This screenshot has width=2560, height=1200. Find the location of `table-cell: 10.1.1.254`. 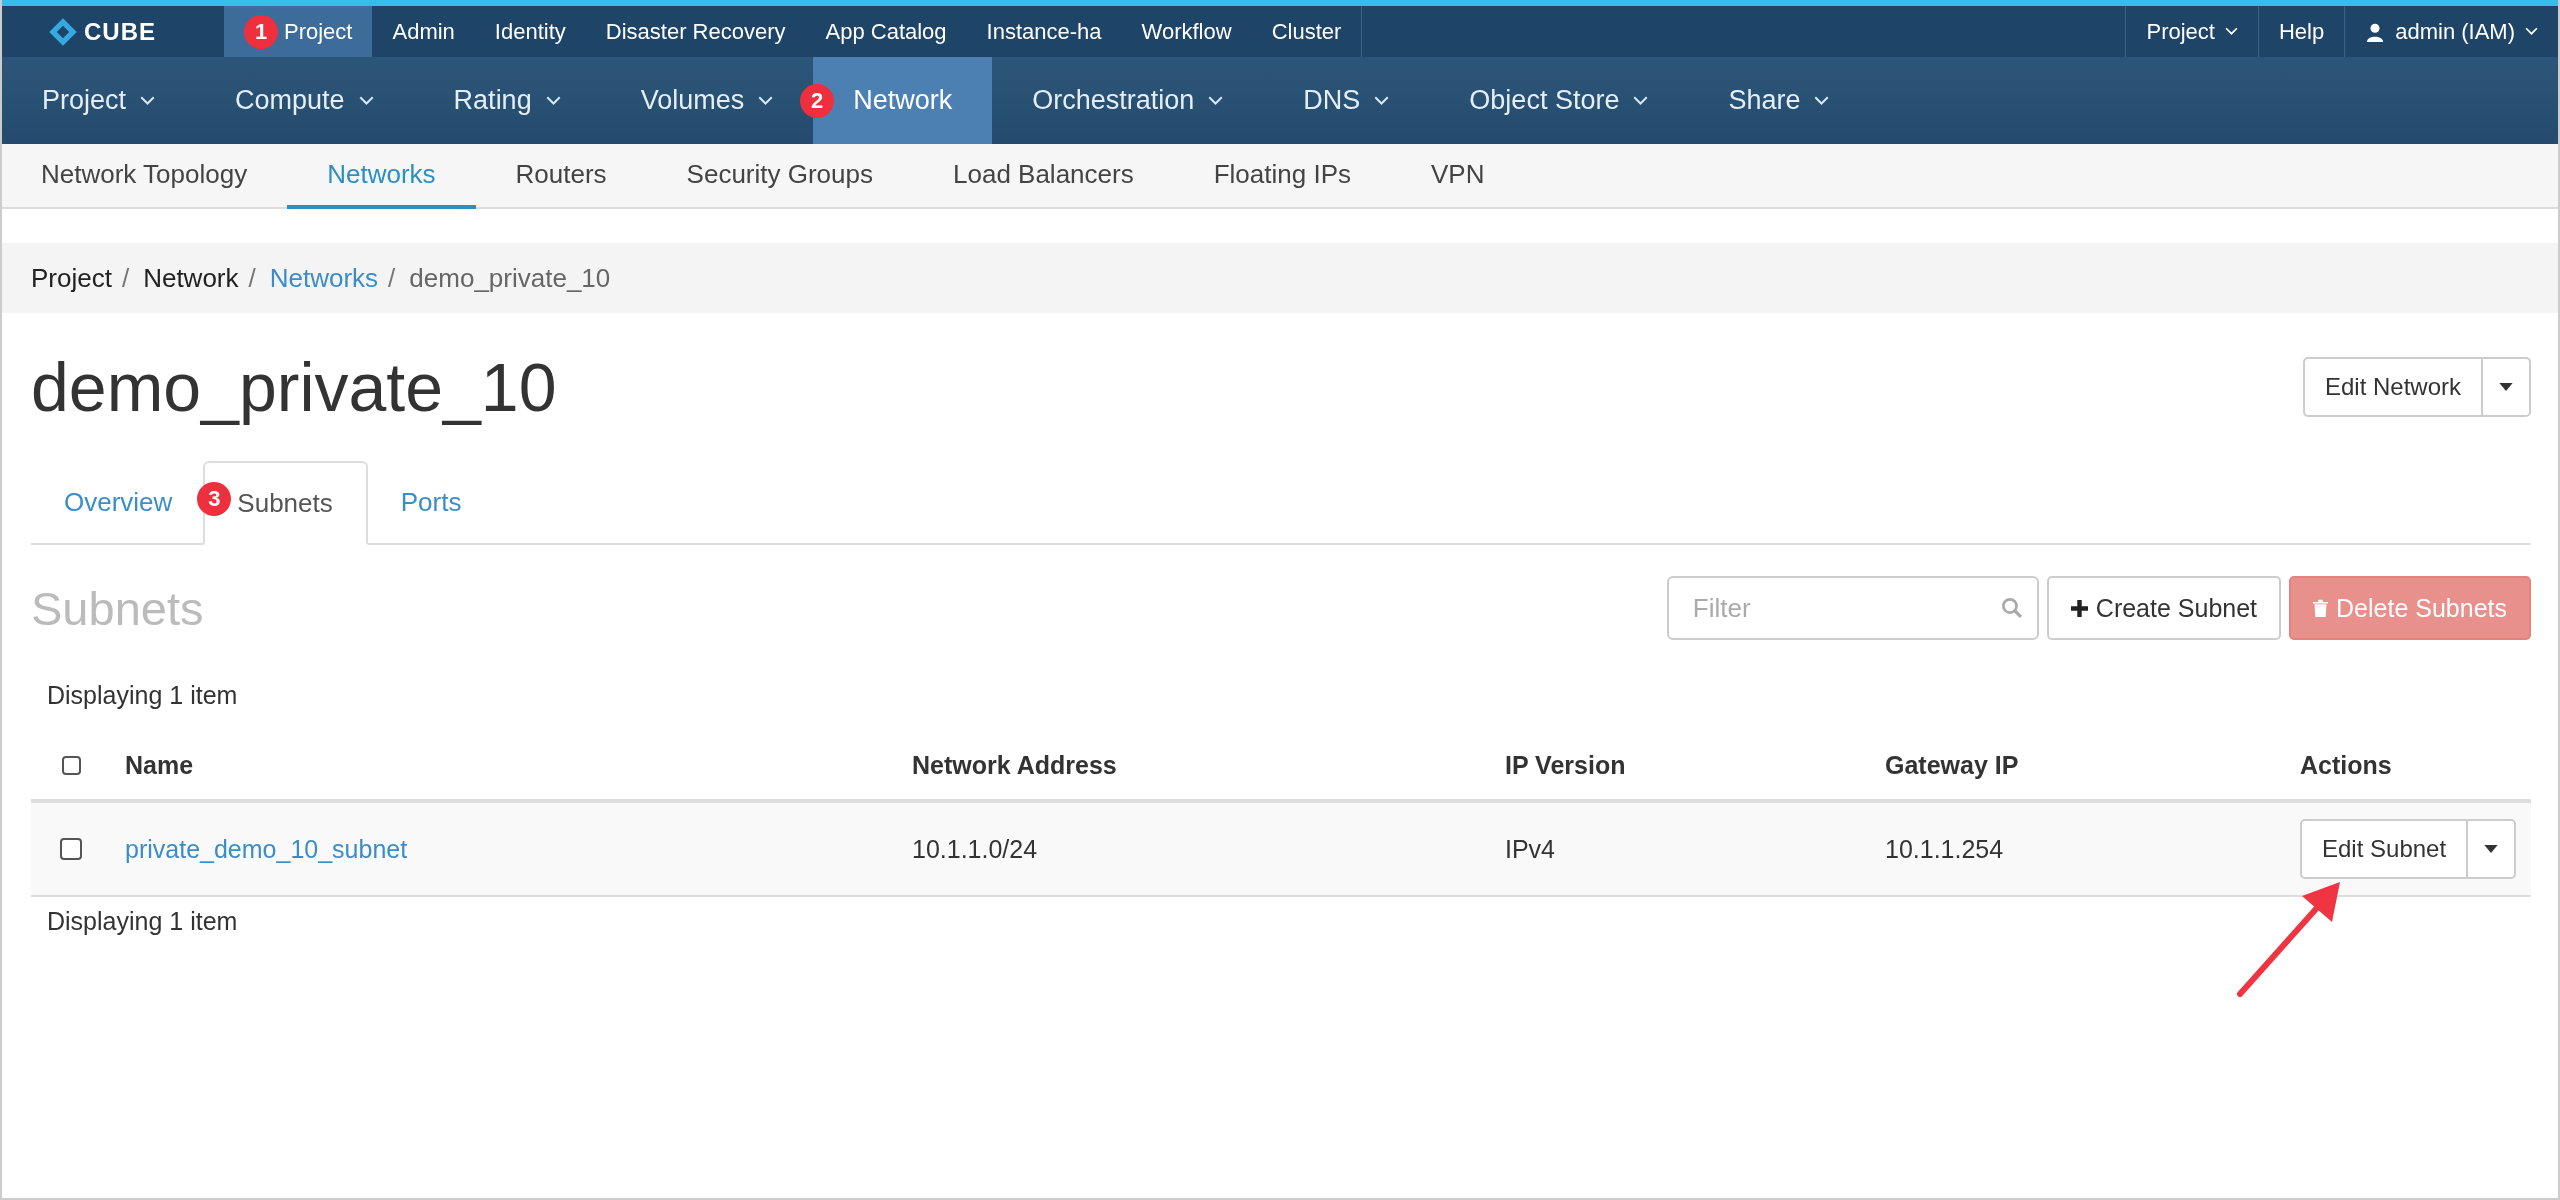

table-cell: 10.1.1.254 is located at coordinates (1944, 849).